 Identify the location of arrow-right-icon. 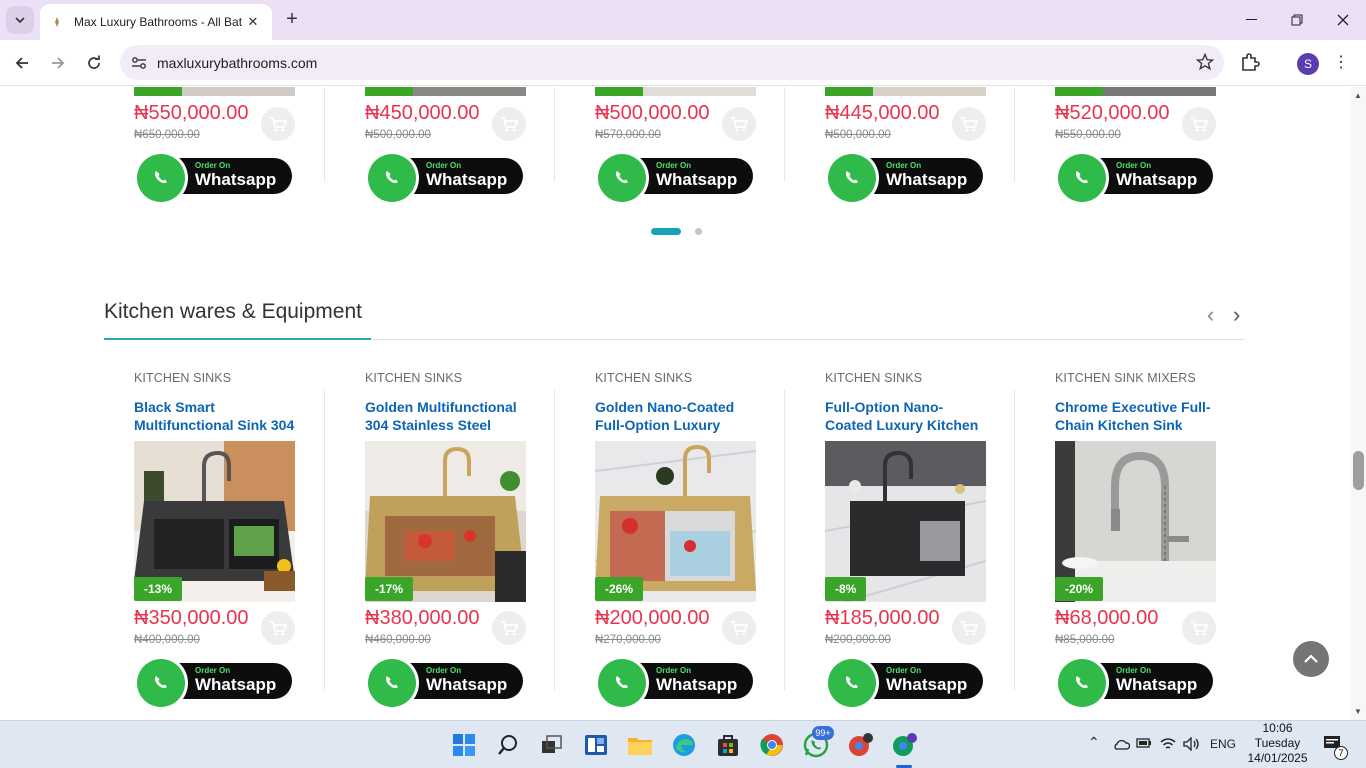
(58, 63).